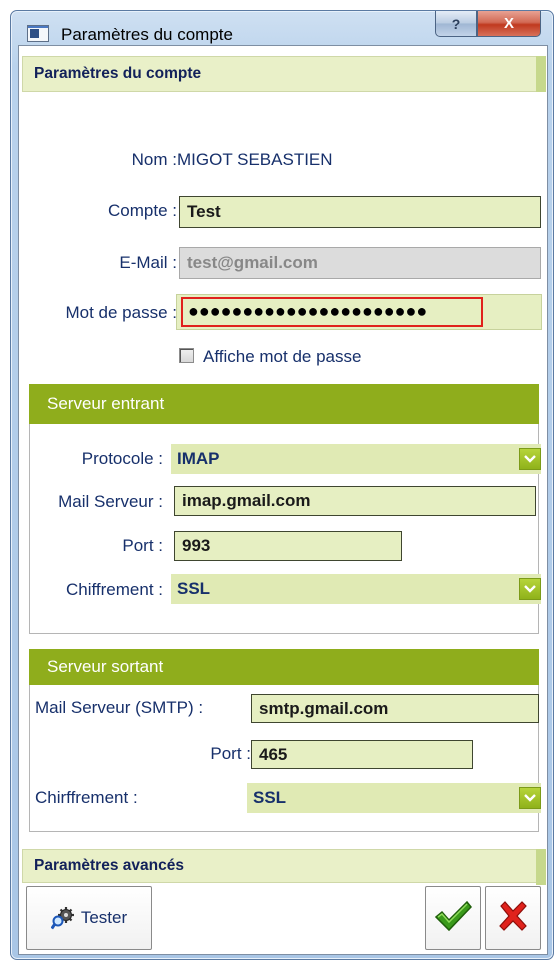 This screenshot has width=560, height=965. What do you see at coordinates (284, 667) in the screenshot?
I see `outgoing-server-header: Serveur sortant` at bounding box center [284, 667].